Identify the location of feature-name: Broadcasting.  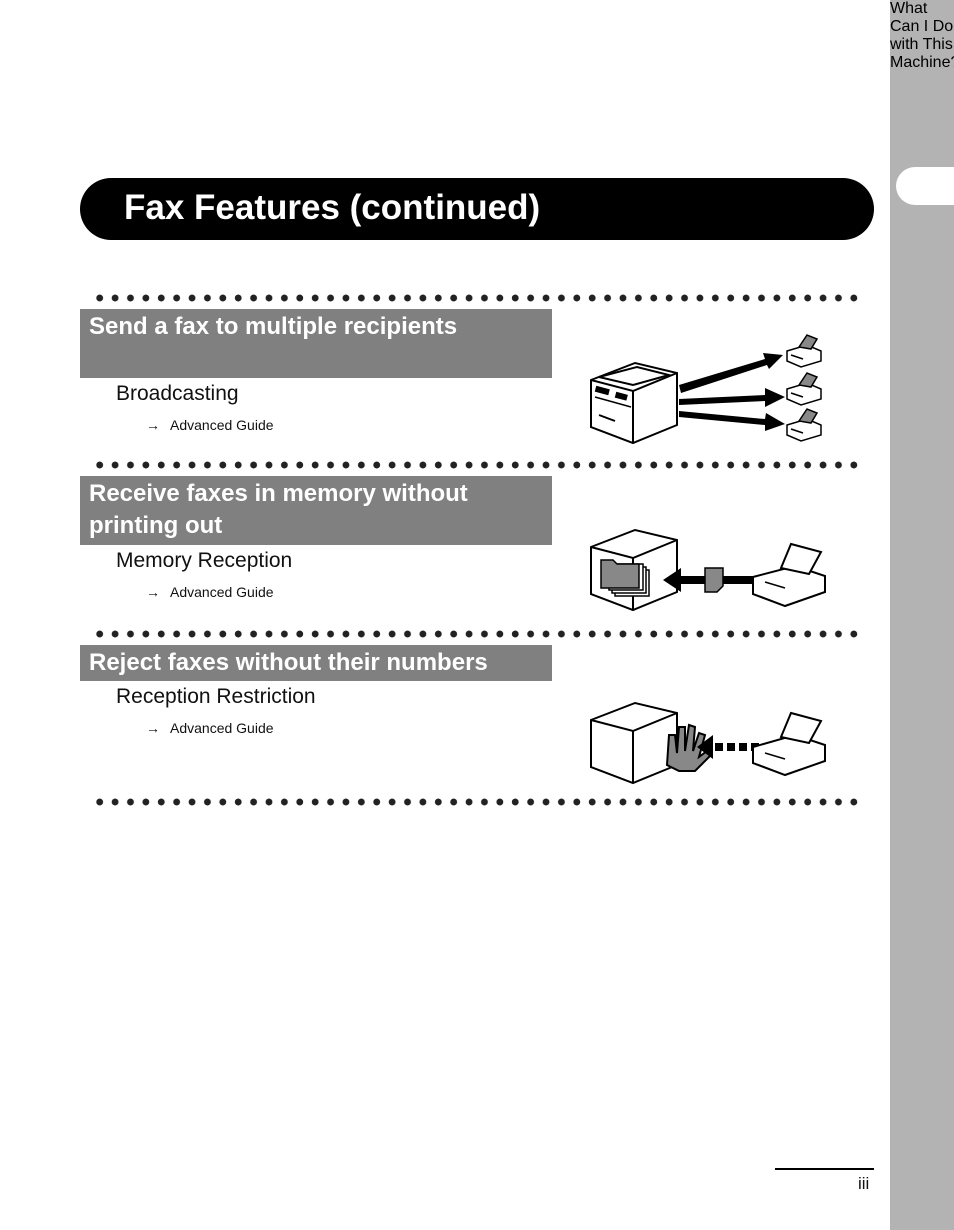
(177, 393).